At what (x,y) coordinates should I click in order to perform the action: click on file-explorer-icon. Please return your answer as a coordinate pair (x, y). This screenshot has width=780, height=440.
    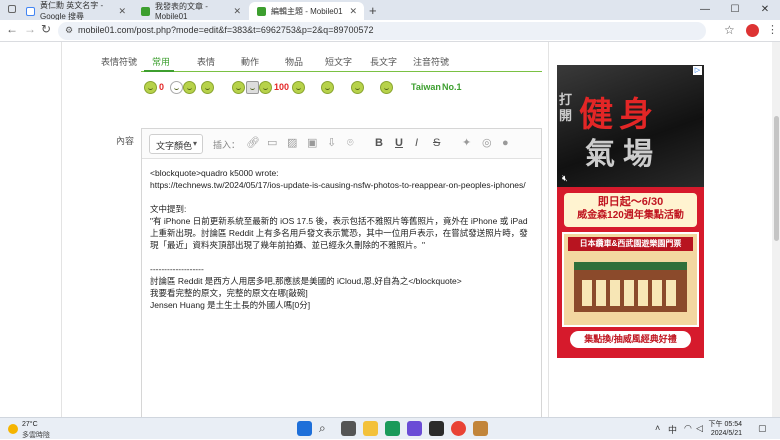
    Looking at the image, I should click on (370, 428).